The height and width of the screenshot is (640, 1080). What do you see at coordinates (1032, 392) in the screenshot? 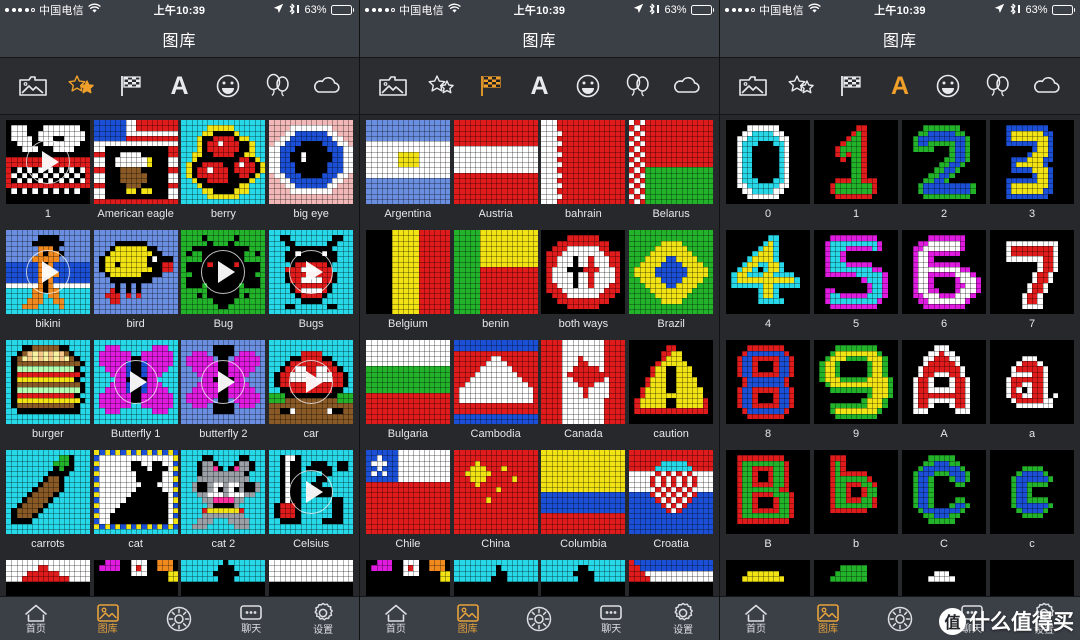
I see `gallery-item: a` at bounding box center [1032, 392].